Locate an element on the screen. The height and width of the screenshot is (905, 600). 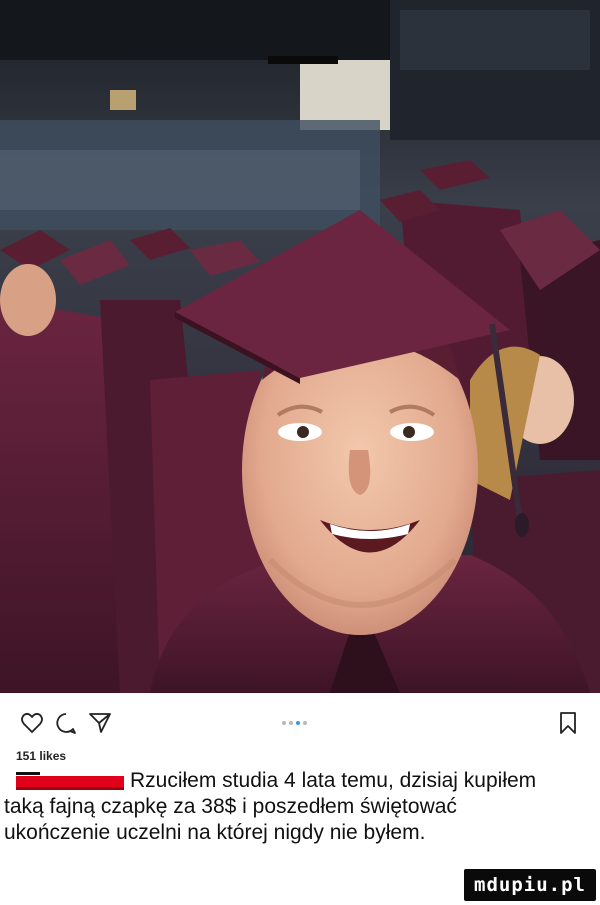
redacted-username is located at coordinates (70, 780).